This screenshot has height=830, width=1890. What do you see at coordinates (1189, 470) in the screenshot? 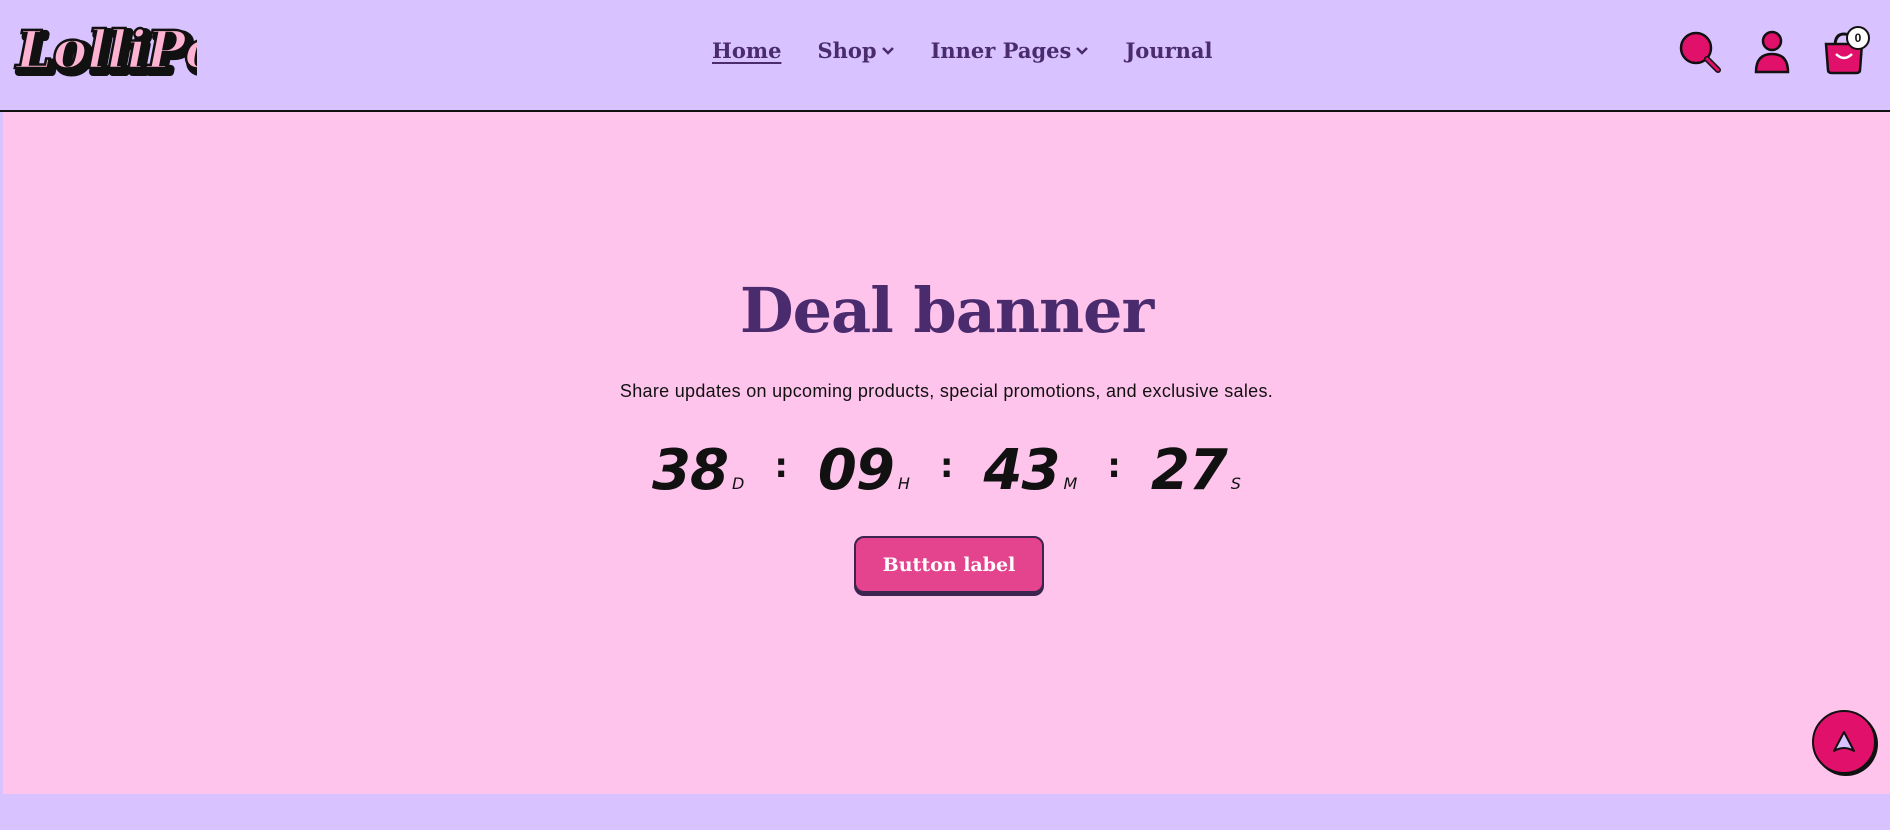
I see `countdown-seconds-value: 27` at bounding box center [1189, 470].